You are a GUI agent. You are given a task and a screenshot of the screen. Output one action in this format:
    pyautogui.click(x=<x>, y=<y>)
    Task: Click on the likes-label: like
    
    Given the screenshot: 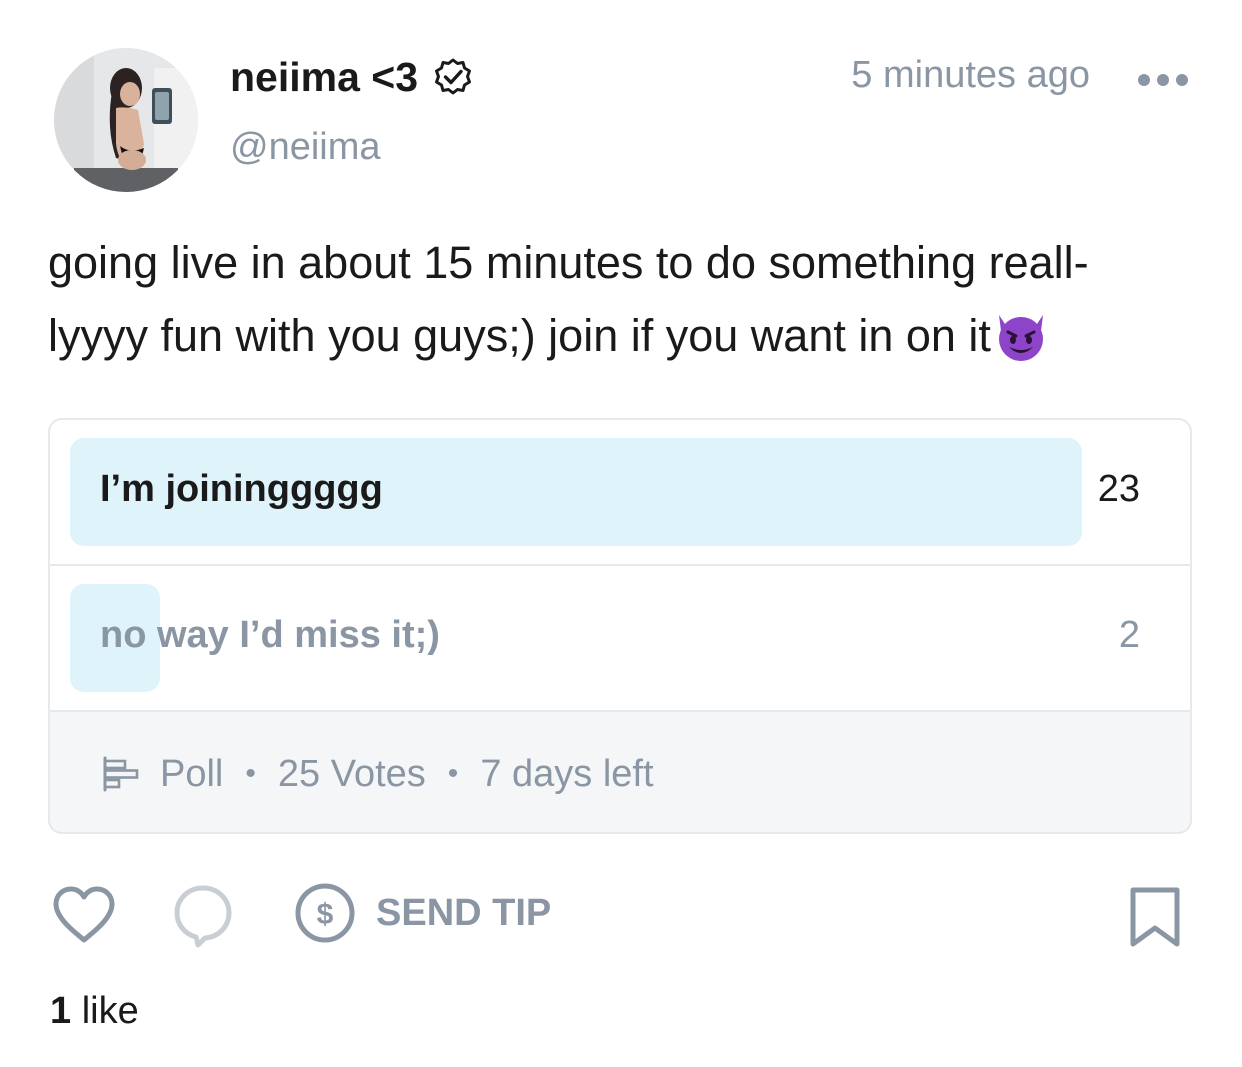 What is the action you would take?
    pyautogui.click(x=110, y=1011)
    